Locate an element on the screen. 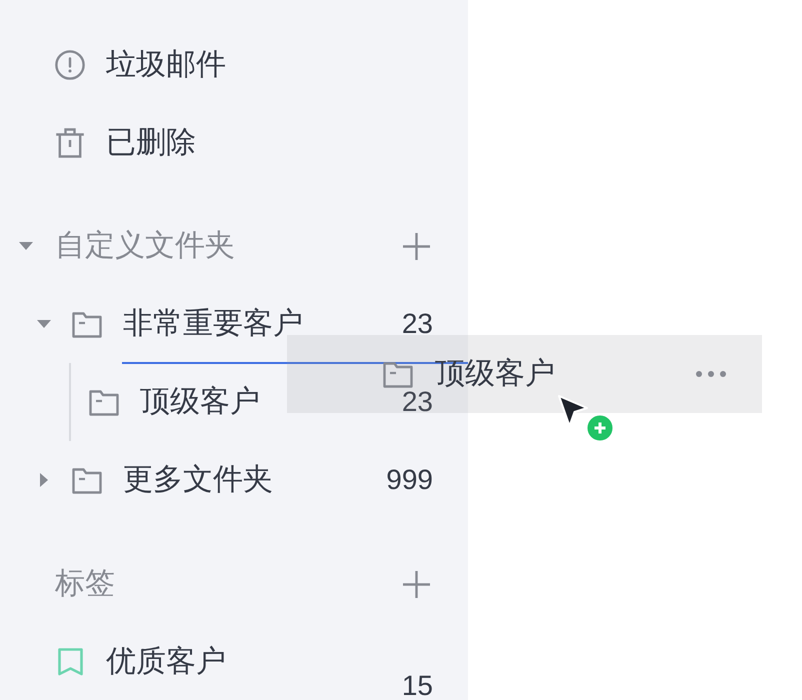 This screenshot has height=700, width=802. section-title: 自定义文件夹 is located at coordinates (145, 246).